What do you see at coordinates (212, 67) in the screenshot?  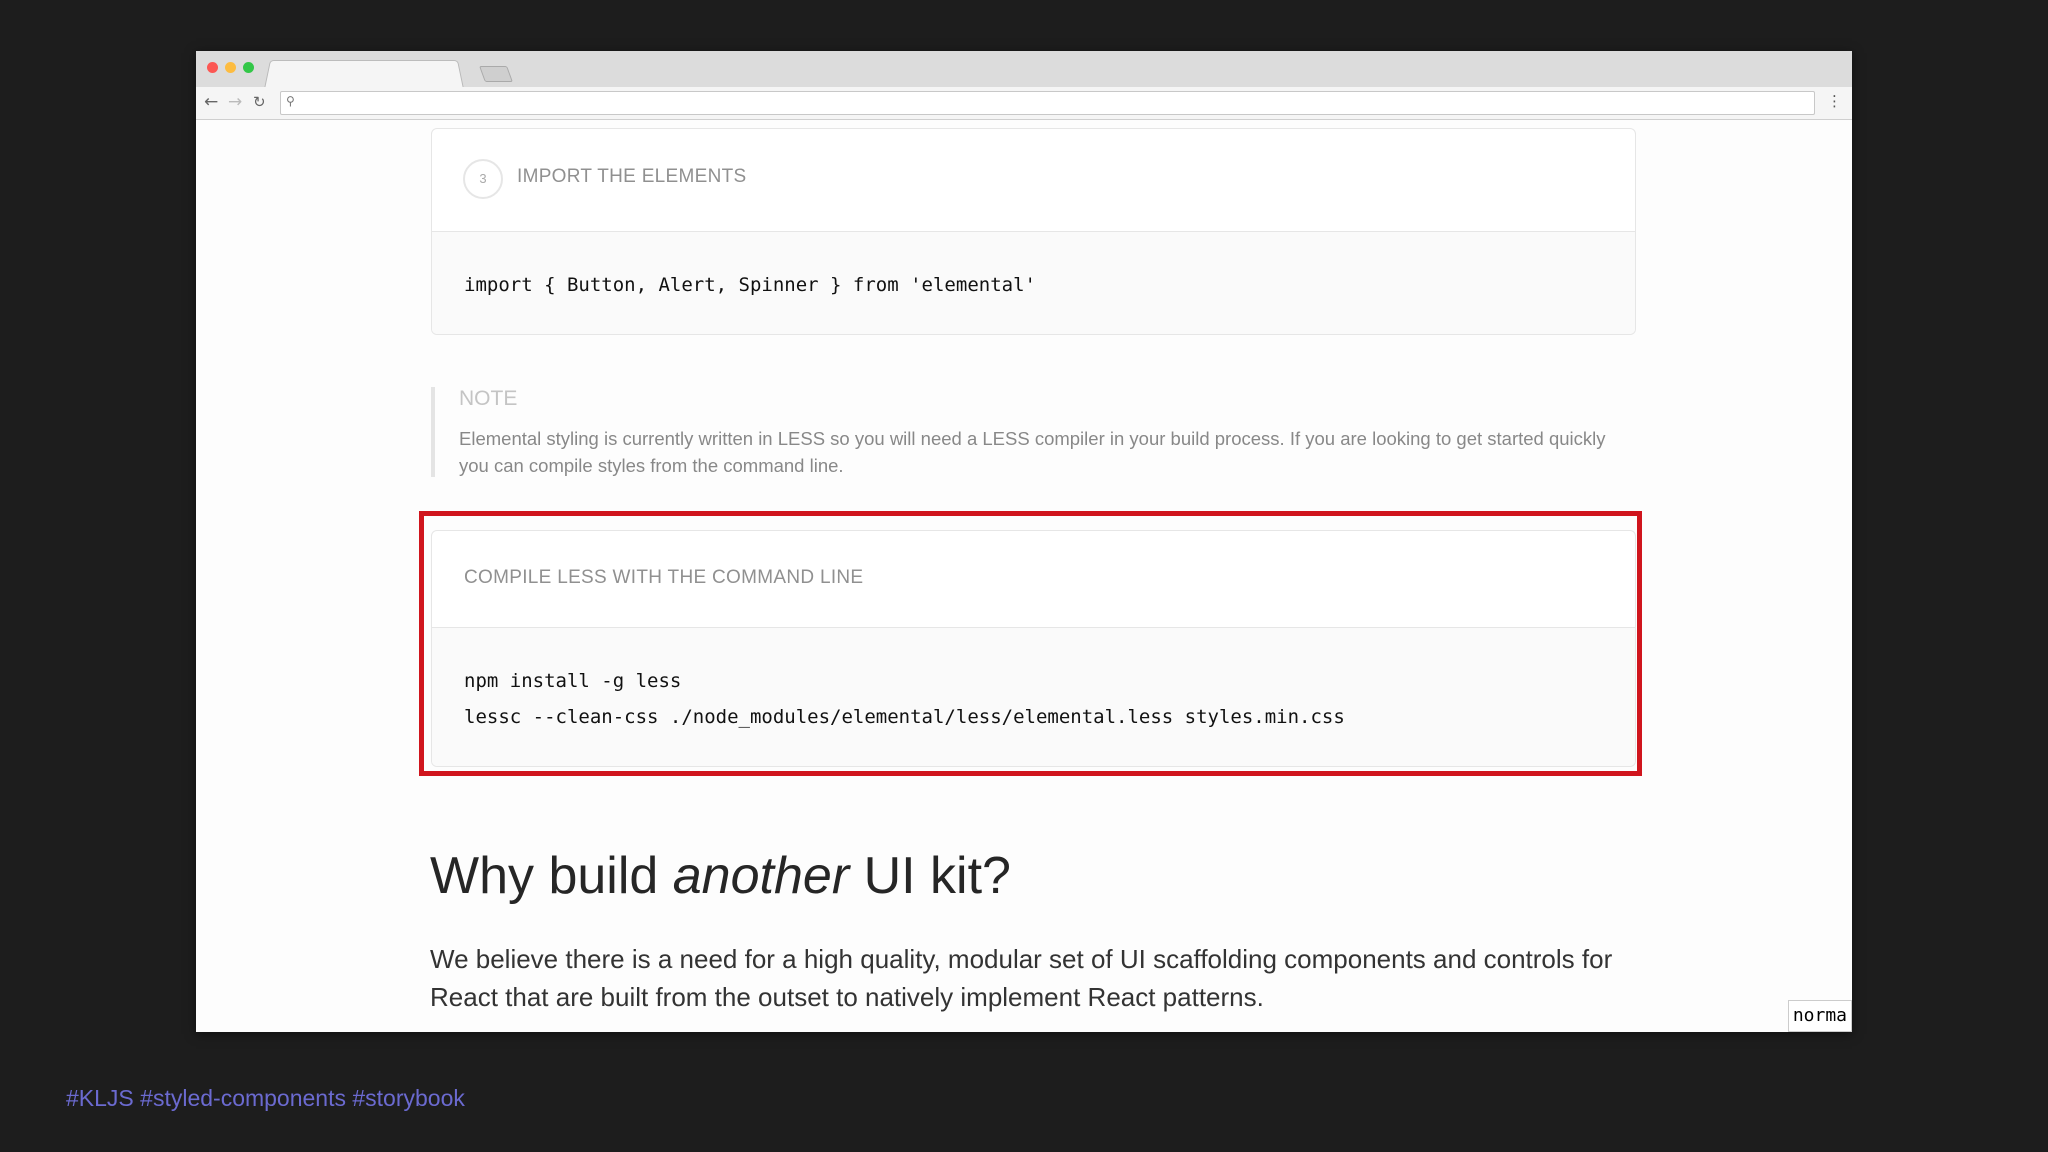 I see `close-window-button` at bounding box center [212, 67].